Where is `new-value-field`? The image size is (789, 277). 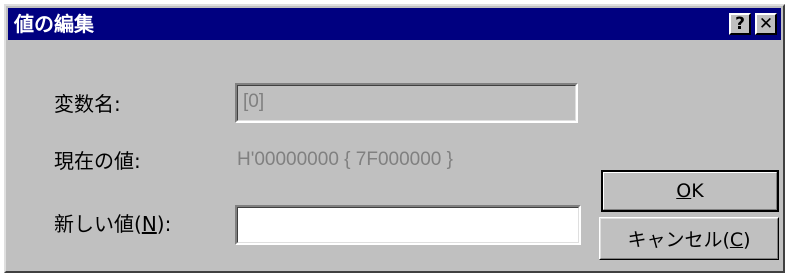
new-value-field is located at coordinates (408, 225).